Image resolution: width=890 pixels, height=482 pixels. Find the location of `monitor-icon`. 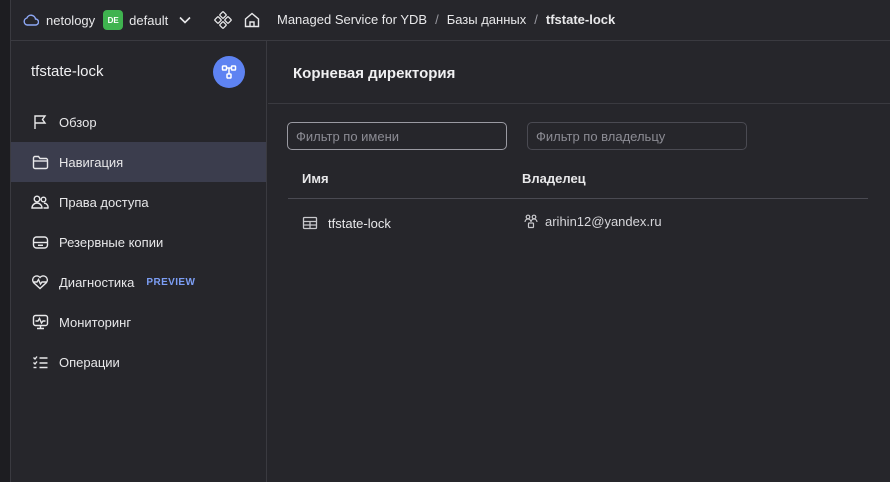

monitor-icon is located at coordinates (40, 322).